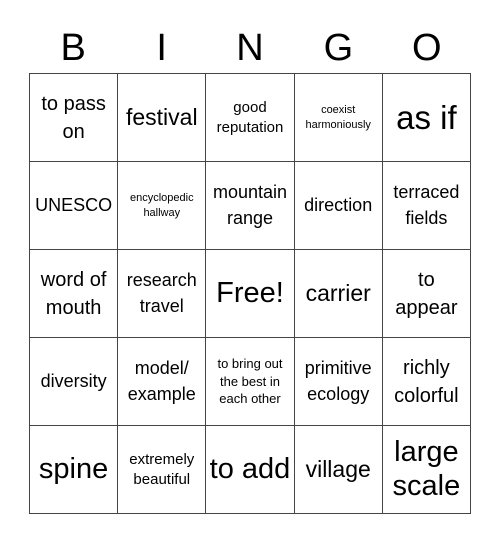 Image resolution: width=500 pixels, height=544 pixels. What do you see at coordinates (427, 48) in the screenshot?
I see `header-letter-o: O` at bounding box center [427, 48].